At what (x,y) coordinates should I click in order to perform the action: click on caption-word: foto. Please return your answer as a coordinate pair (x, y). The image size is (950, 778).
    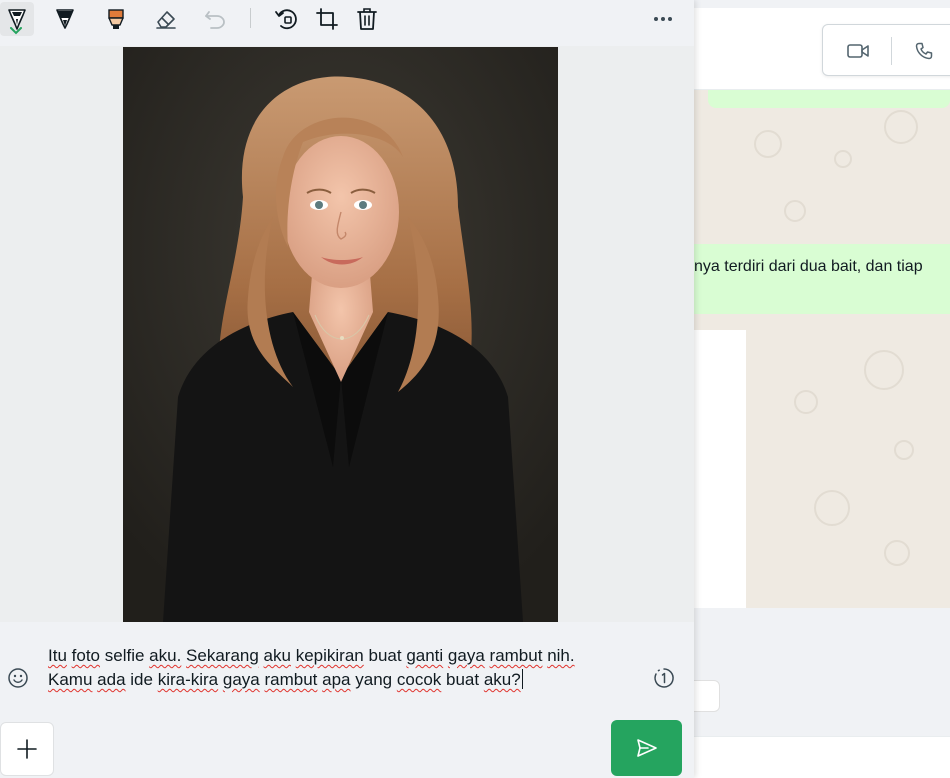
    Looking at the image, I should click on (85, 655).